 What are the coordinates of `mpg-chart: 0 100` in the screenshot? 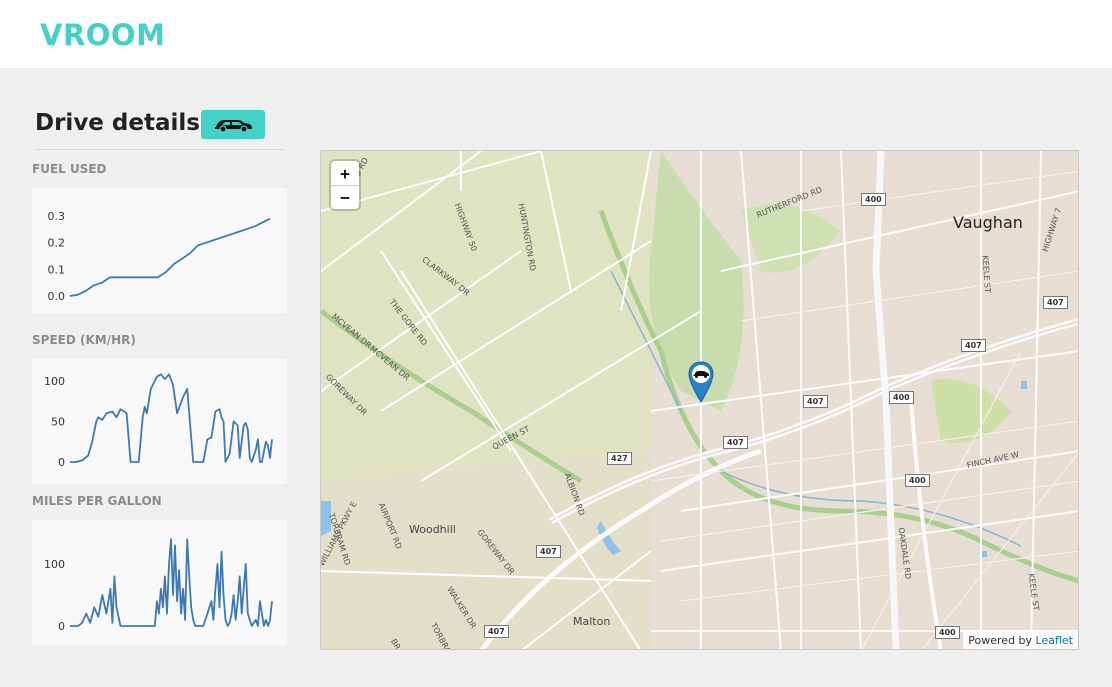 It's located at (159, 582).